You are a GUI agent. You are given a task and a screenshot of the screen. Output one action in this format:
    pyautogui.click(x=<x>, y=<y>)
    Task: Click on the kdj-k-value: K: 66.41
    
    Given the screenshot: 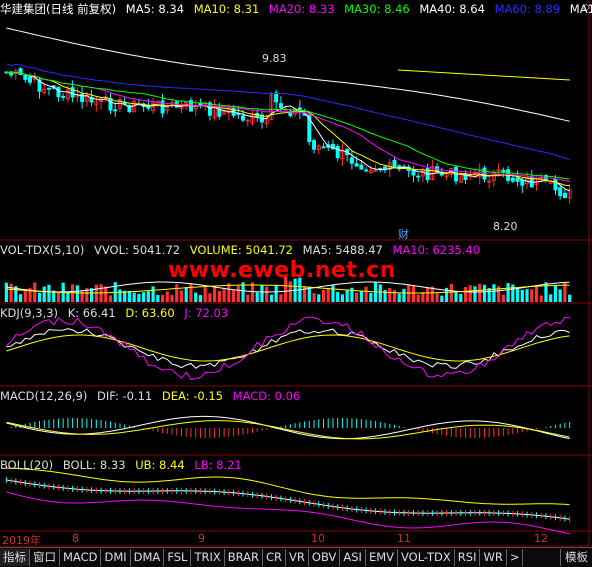 What is the action you would take?
    pyautogui.click(x=91, y=313)
    